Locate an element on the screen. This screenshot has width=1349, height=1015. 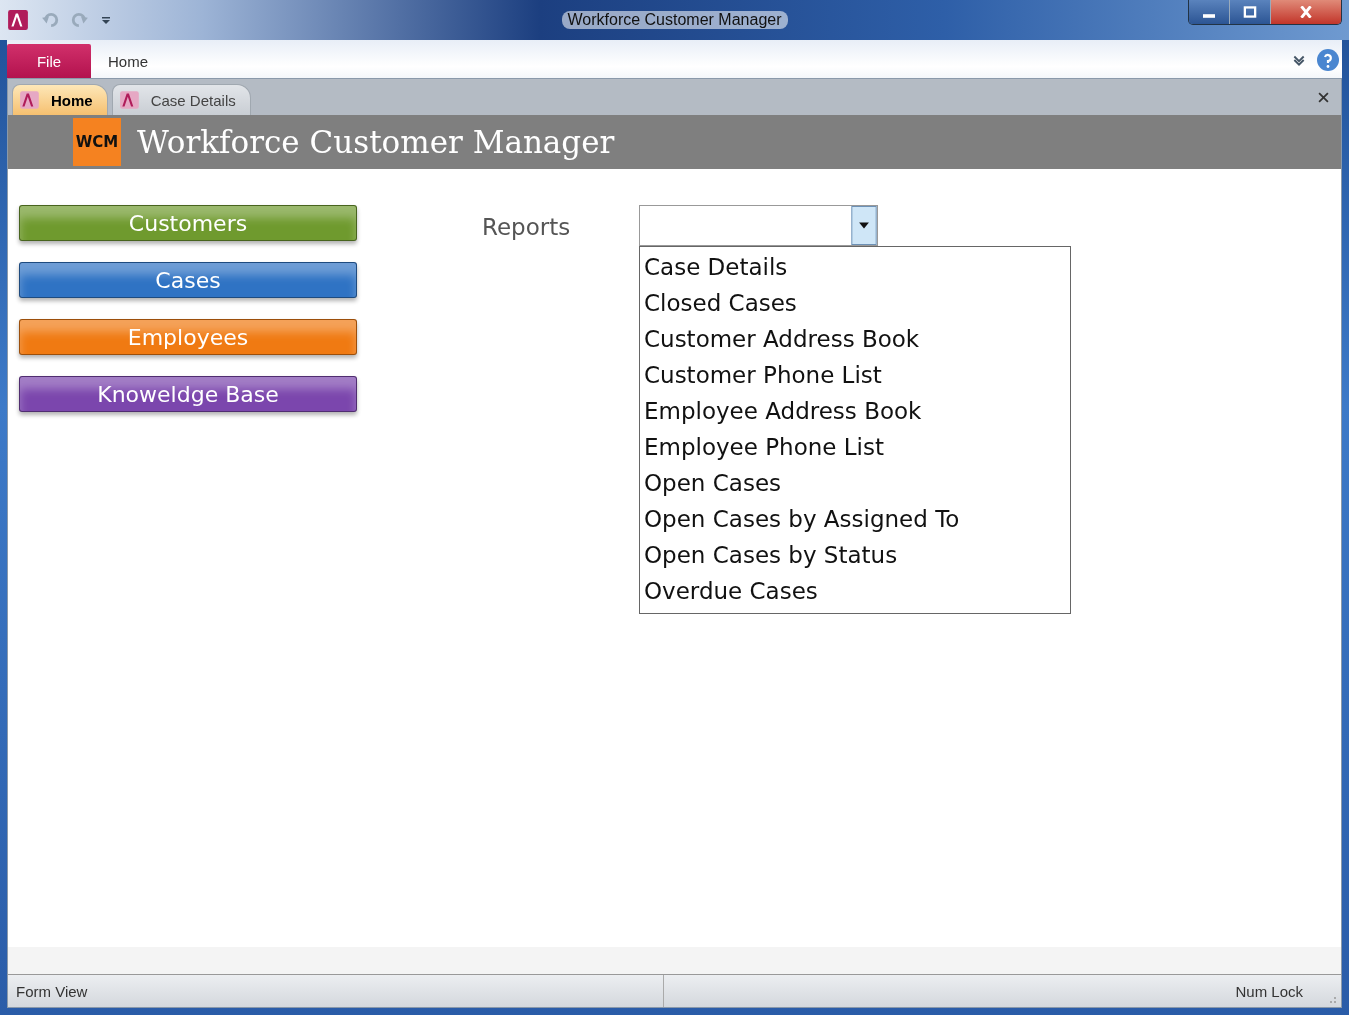
maximize-button is located at coordinates (1250, 12).